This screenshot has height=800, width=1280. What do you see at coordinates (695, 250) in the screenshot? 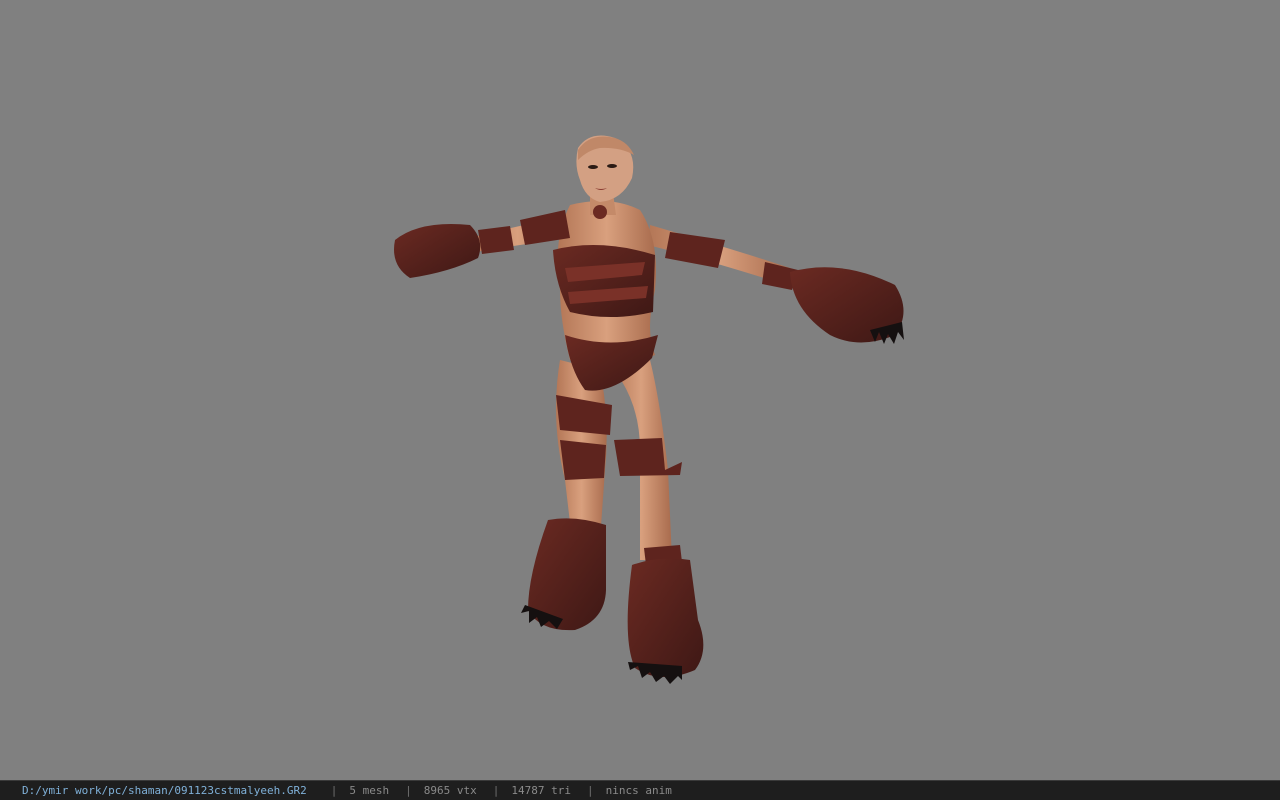
I see `right-upper-armband` at bounding box center [695, 250].